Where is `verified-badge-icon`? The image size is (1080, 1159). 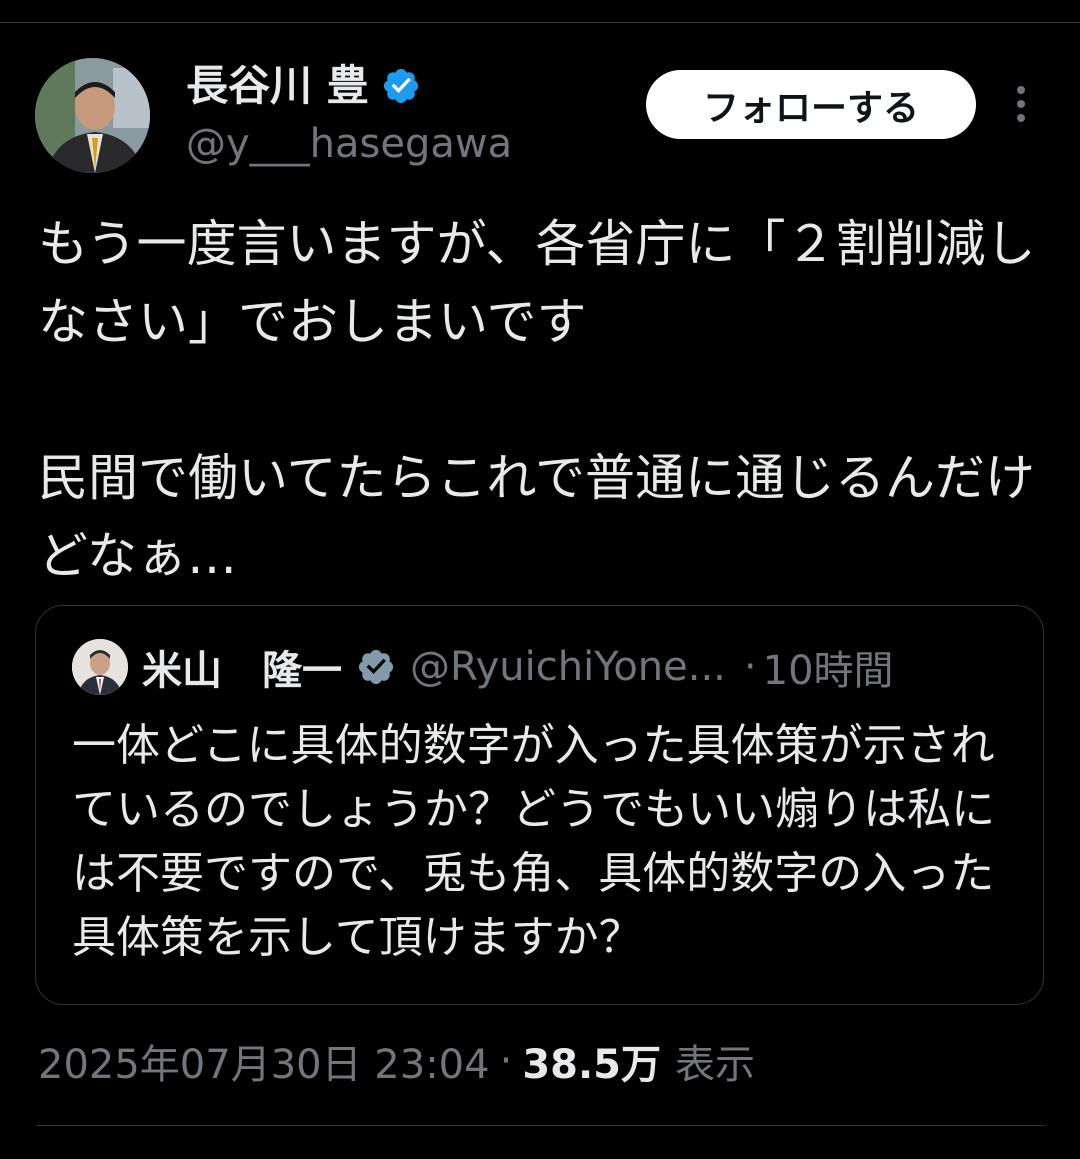 verified-badge-icon is located at coordinates (400, 86).